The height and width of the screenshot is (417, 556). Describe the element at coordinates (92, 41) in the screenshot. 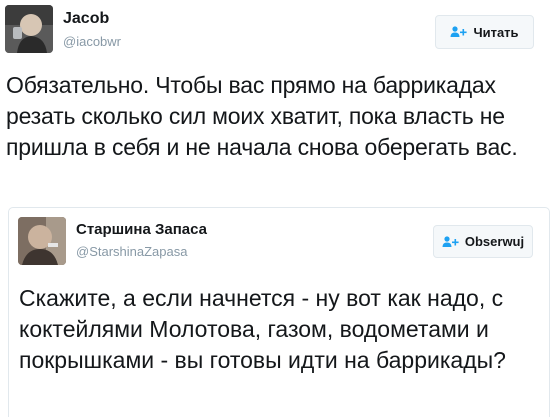

I see `author-handle: @iacobwr` at that location.